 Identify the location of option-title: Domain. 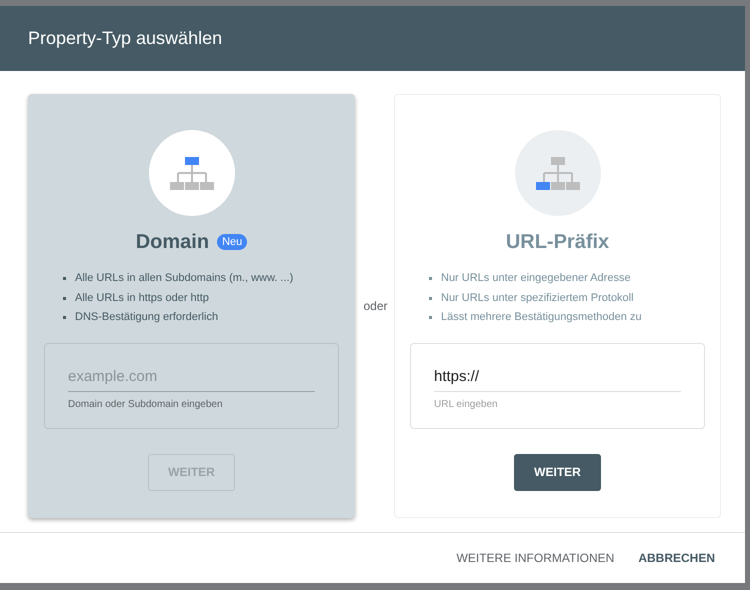
(173, 242).